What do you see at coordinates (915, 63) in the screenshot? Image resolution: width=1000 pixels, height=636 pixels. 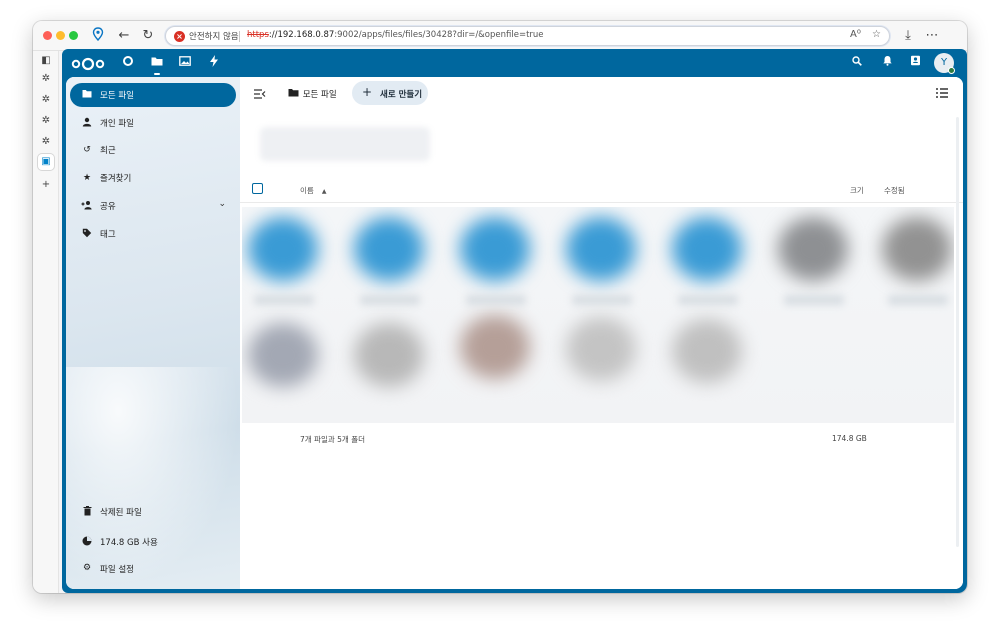 I see `contacts-icon` at bounding box center [915, 63].